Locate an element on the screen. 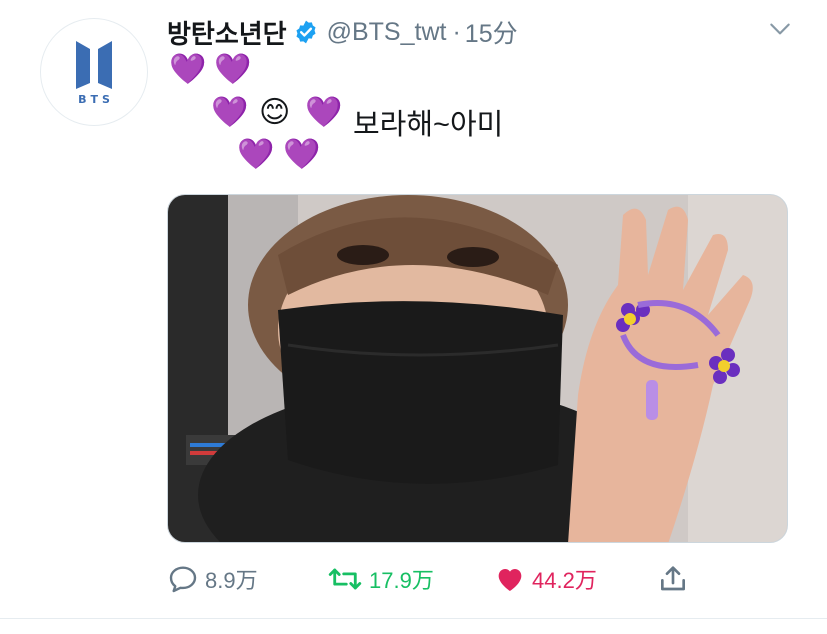 This screenshot has height=634, width=827. reply-count: 8.9万 is located at coordinates (231, 580).